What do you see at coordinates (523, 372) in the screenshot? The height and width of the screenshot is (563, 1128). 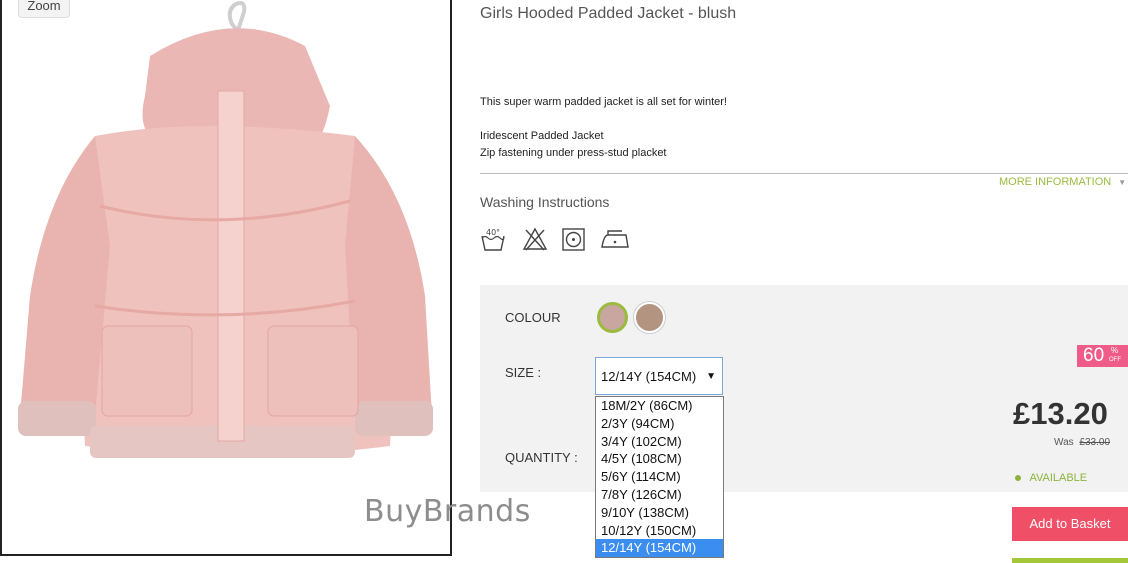 I see `size-label: SIZE :` at bounding box center [523, 372].